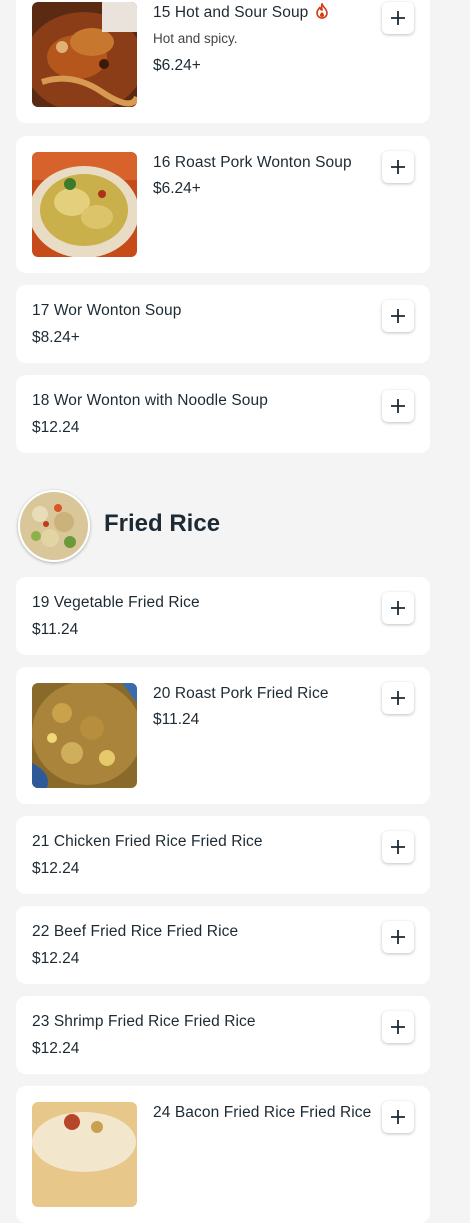 This screenshot has height=1223, width=470. What do you see at coordinates (252, 162) in the screenshot?
I see `item-name: 16 Roast Pork Wonton Soup` at bounding box center [252, 162].